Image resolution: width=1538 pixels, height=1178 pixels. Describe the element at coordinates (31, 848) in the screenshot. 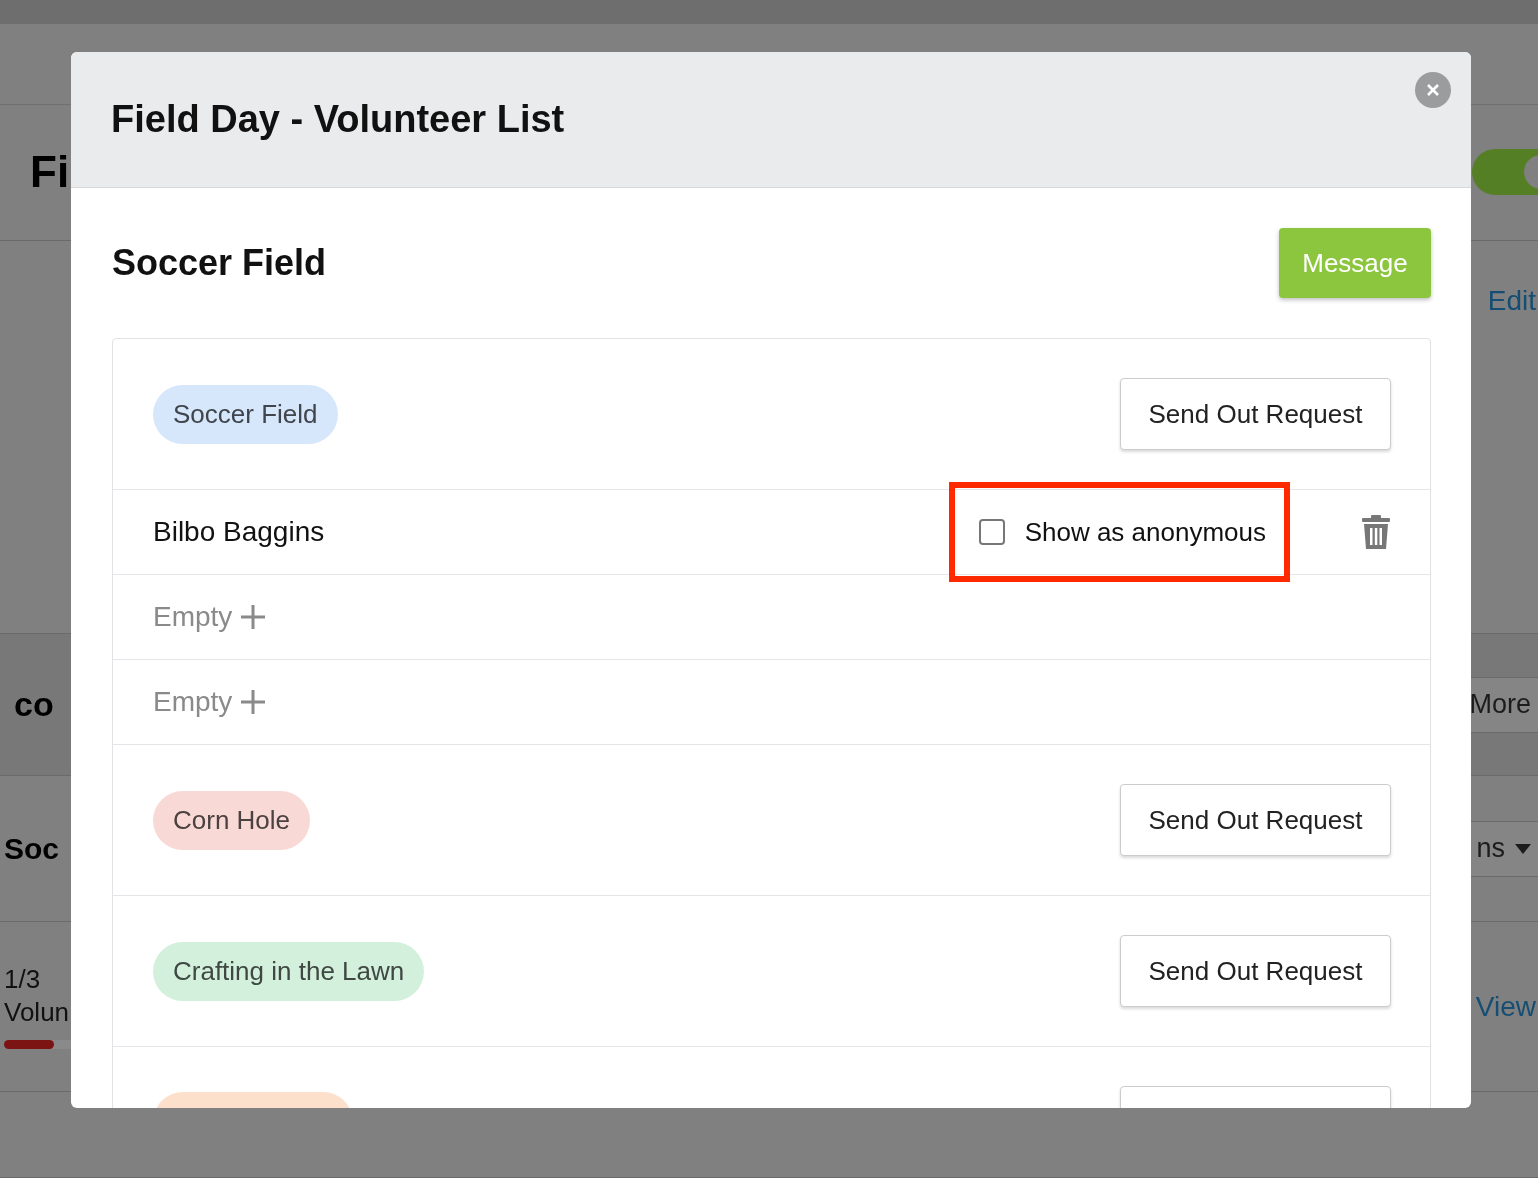

I see `item-title: Soc` at that location.